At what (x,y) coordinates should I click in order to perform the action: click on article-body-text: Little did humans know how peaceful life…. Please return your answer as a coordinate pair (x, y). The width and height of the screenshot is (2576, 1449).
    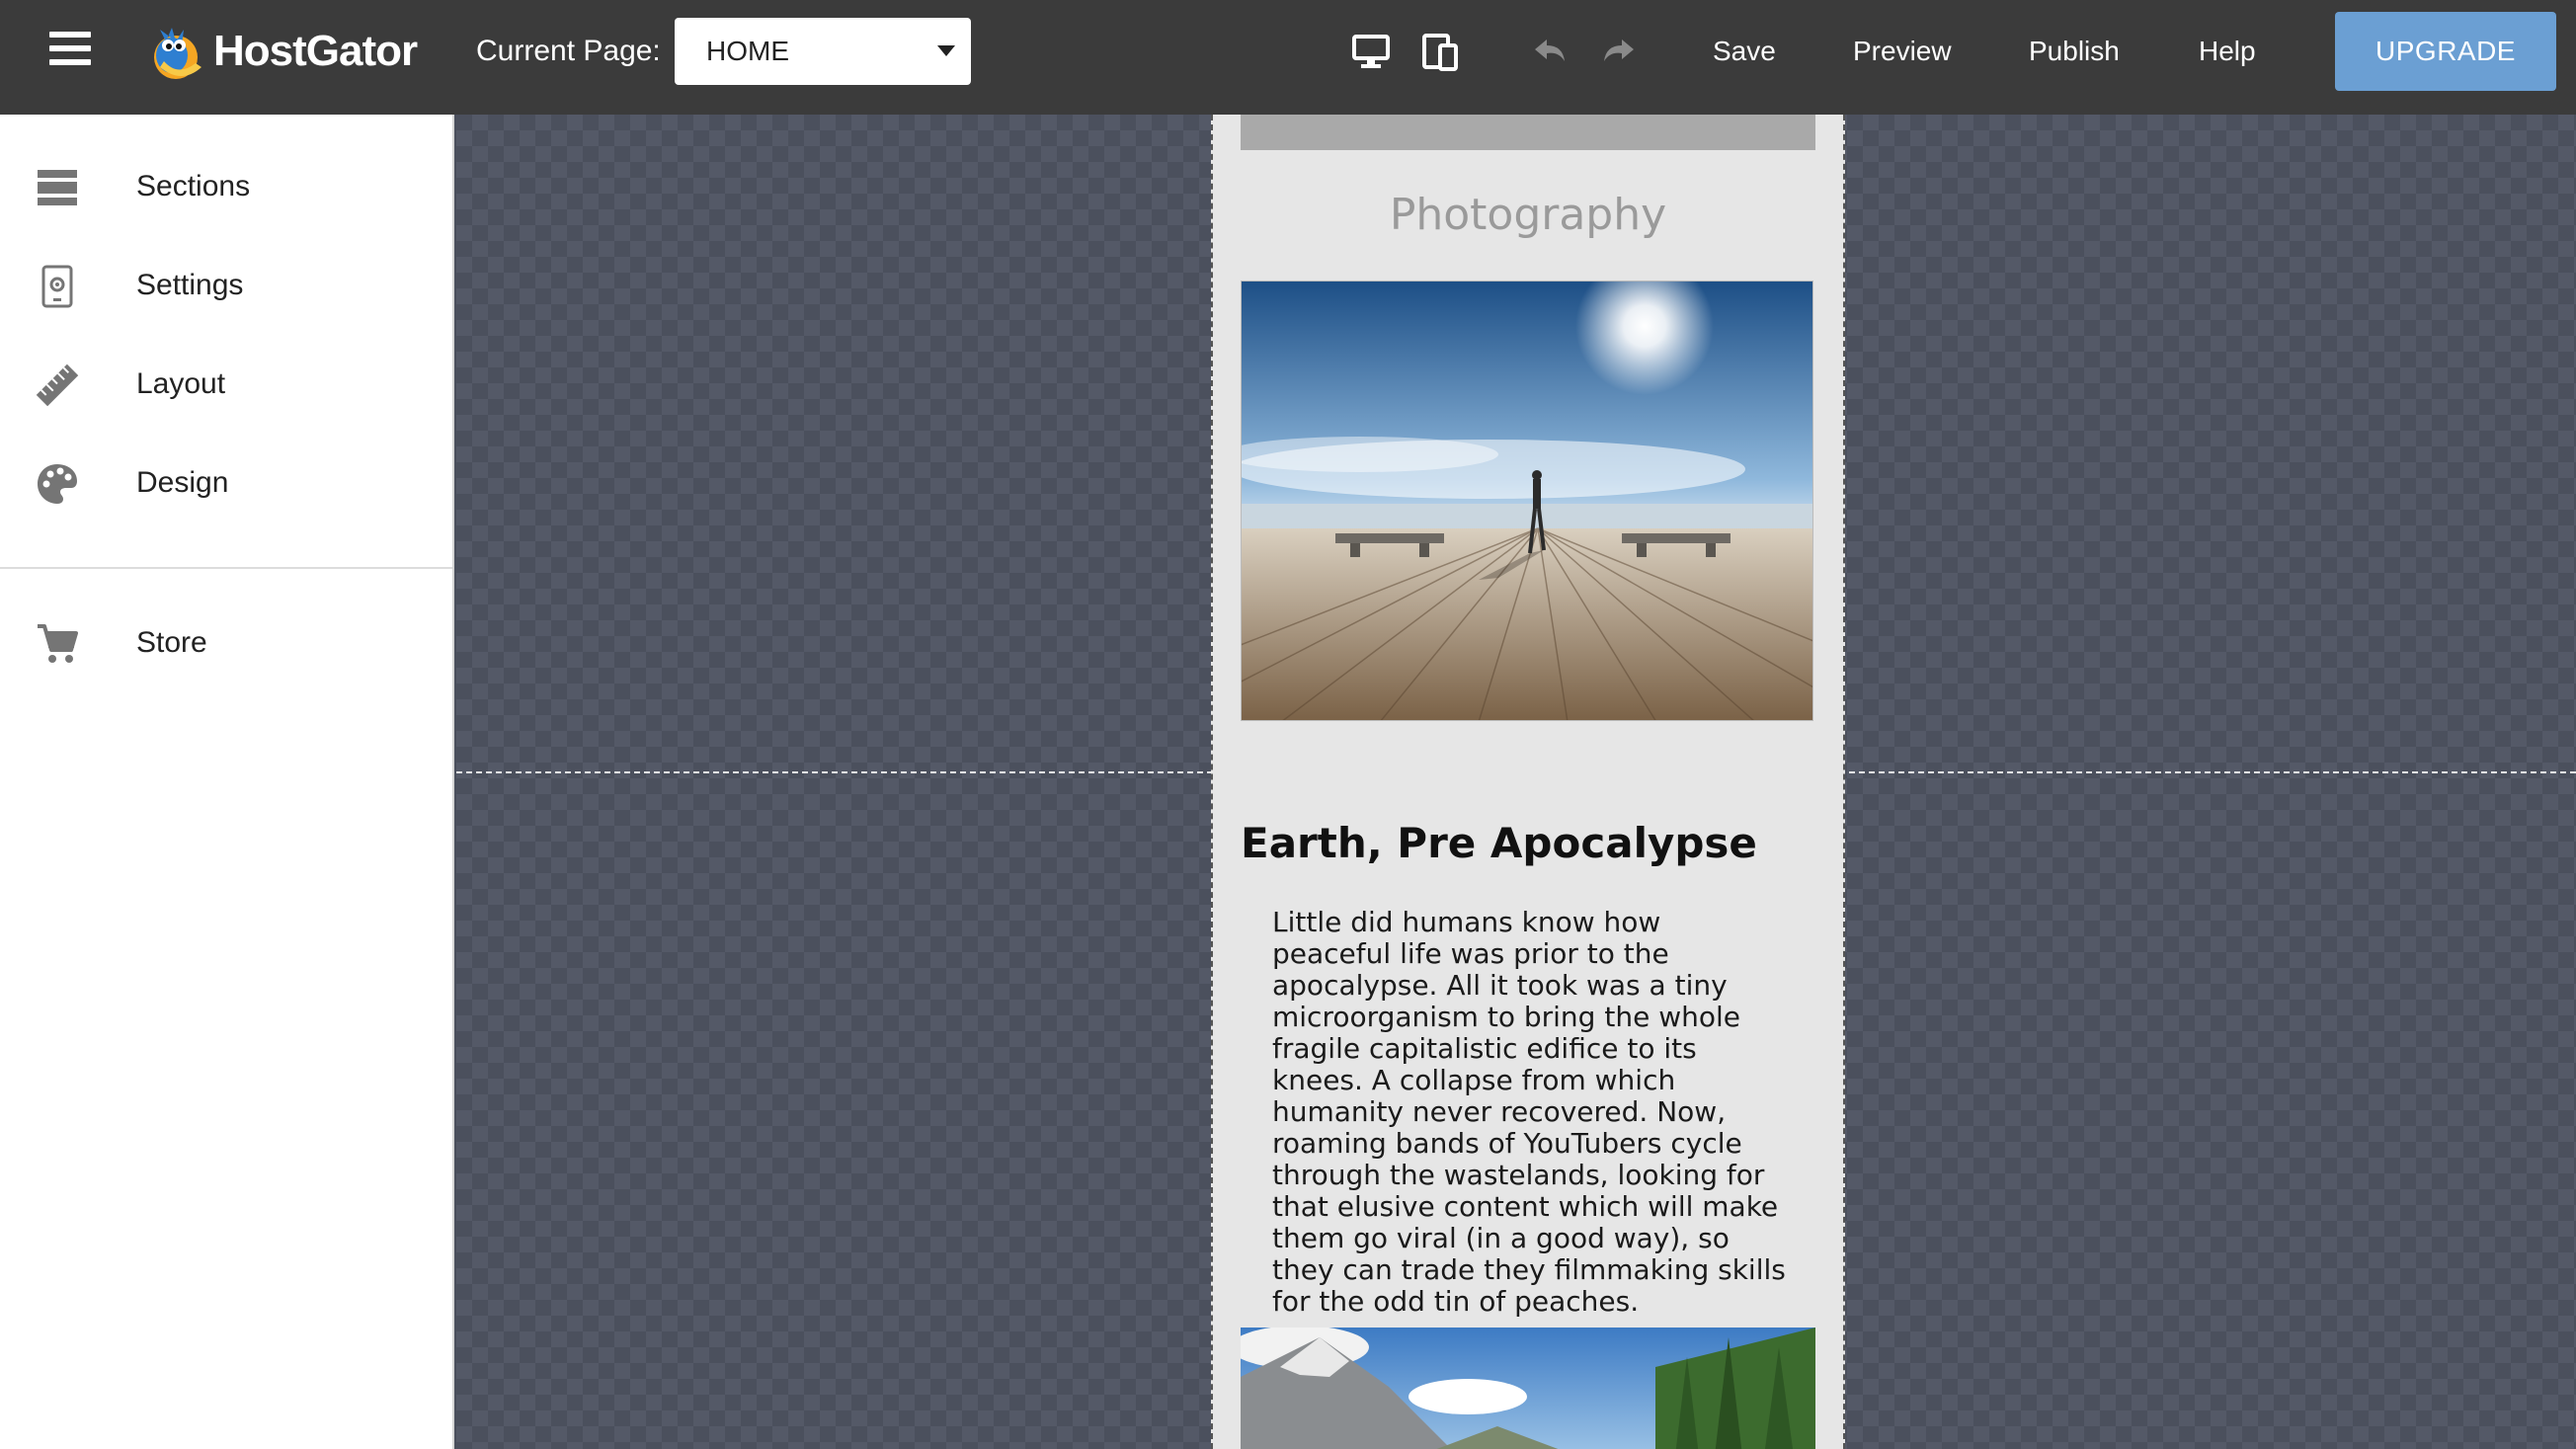
    Looking at the image, I should click on (1529, 1112).